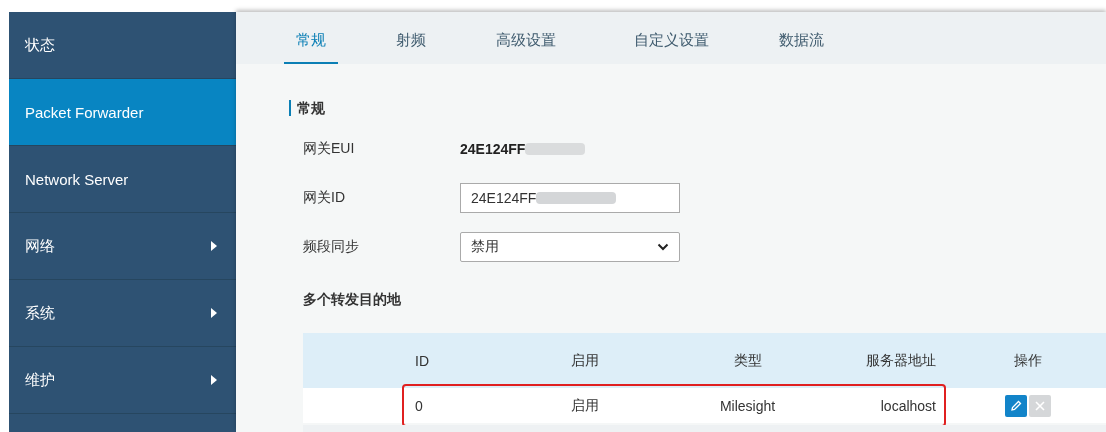 The width and height of the screenshot is (1106, 432). I want to click on tab: 数据流, so click(801, 38).